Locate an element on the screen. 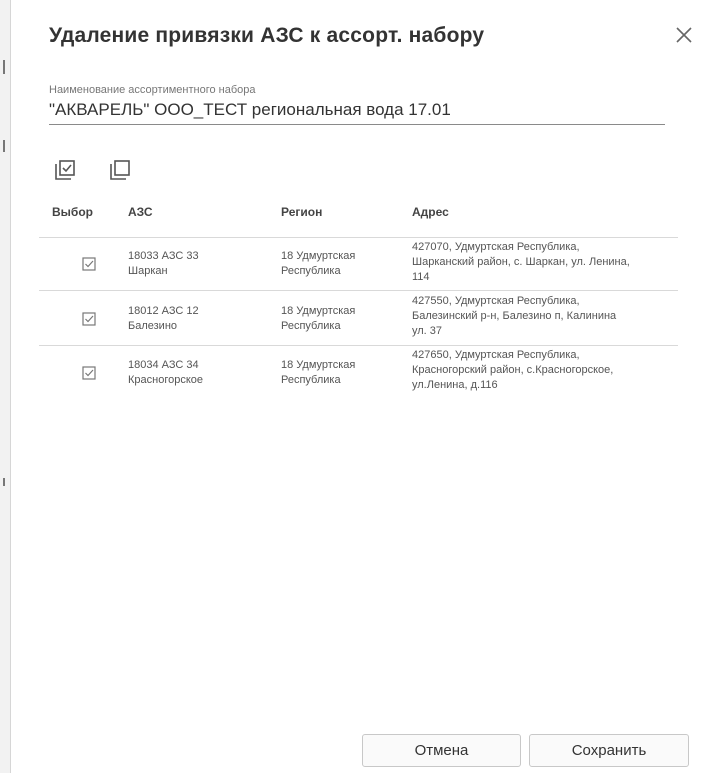 The image size is (701, 773). save-button: Сохранить is located at coordinates (609, 750).